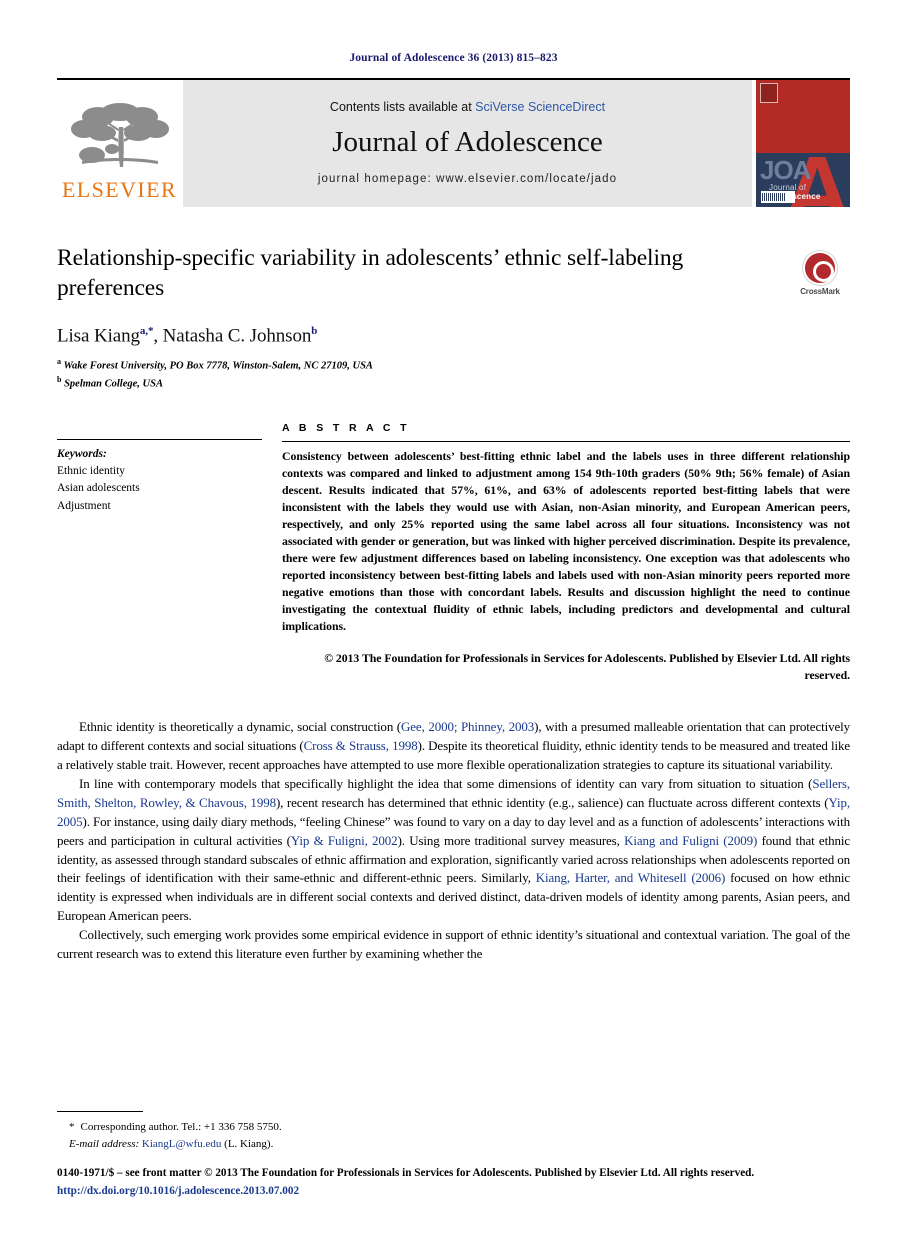  Describe the element at coordinates (72, 1127) in the screenshot. I see `corresponding-author-star: *` at that location.